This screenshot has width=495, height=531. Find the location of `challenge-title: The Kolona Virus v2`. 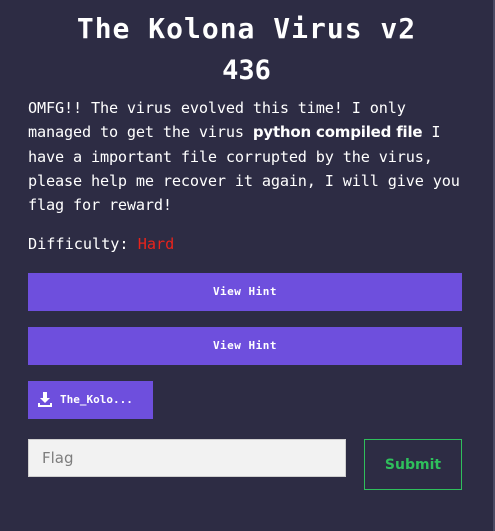

challenge-title: The Kolona Virus v2 is located at coordinates (246, 28).